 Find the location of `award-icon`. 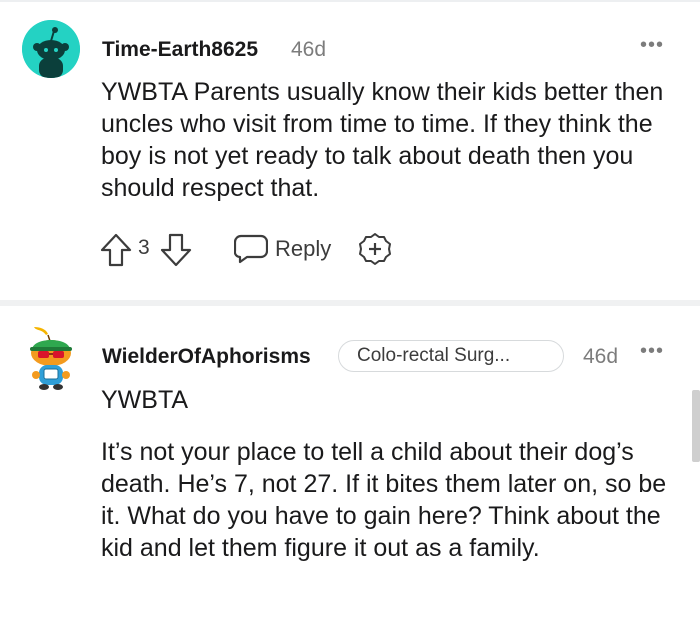

award-icon is located at coordinates (375, 249).